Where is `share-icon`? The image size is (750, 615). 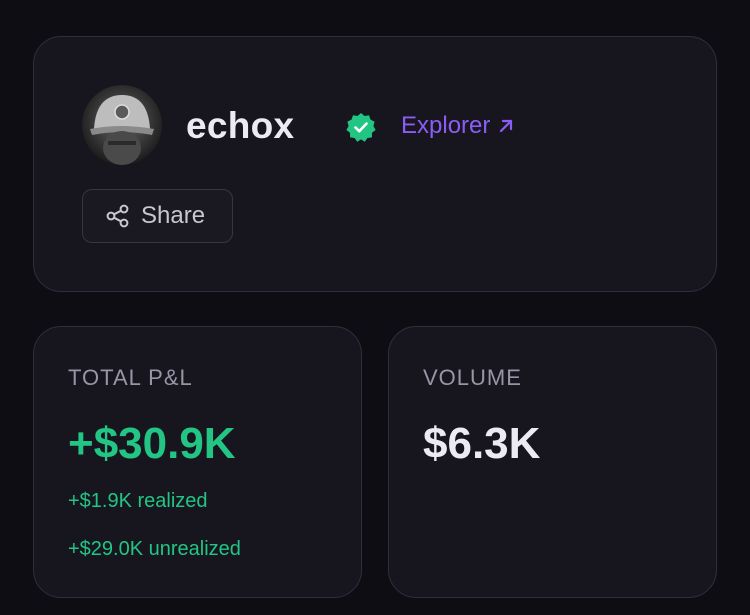 share-icon is located at coordinates (117, 216).